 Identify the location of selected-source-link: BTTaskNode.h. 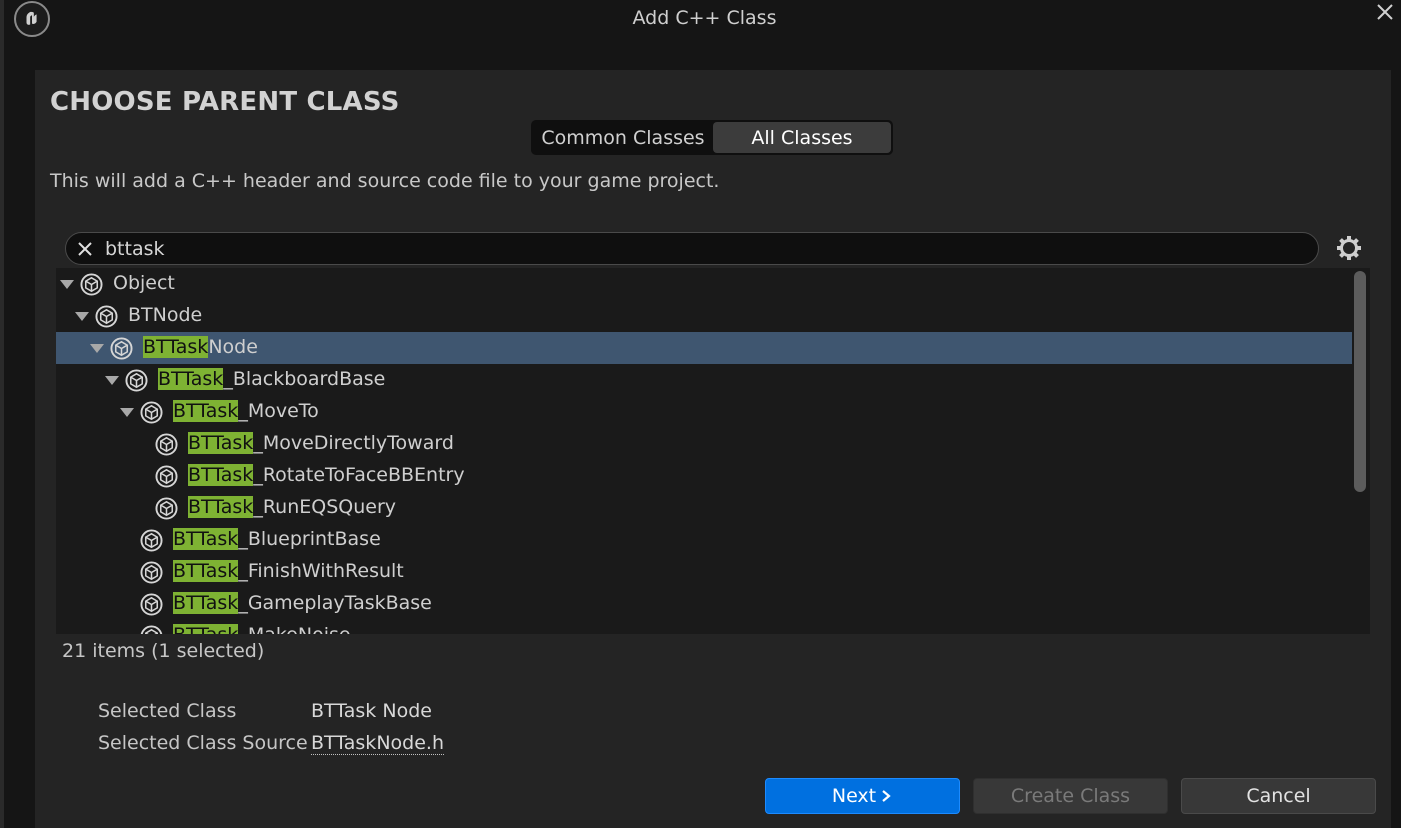
(377, 743).